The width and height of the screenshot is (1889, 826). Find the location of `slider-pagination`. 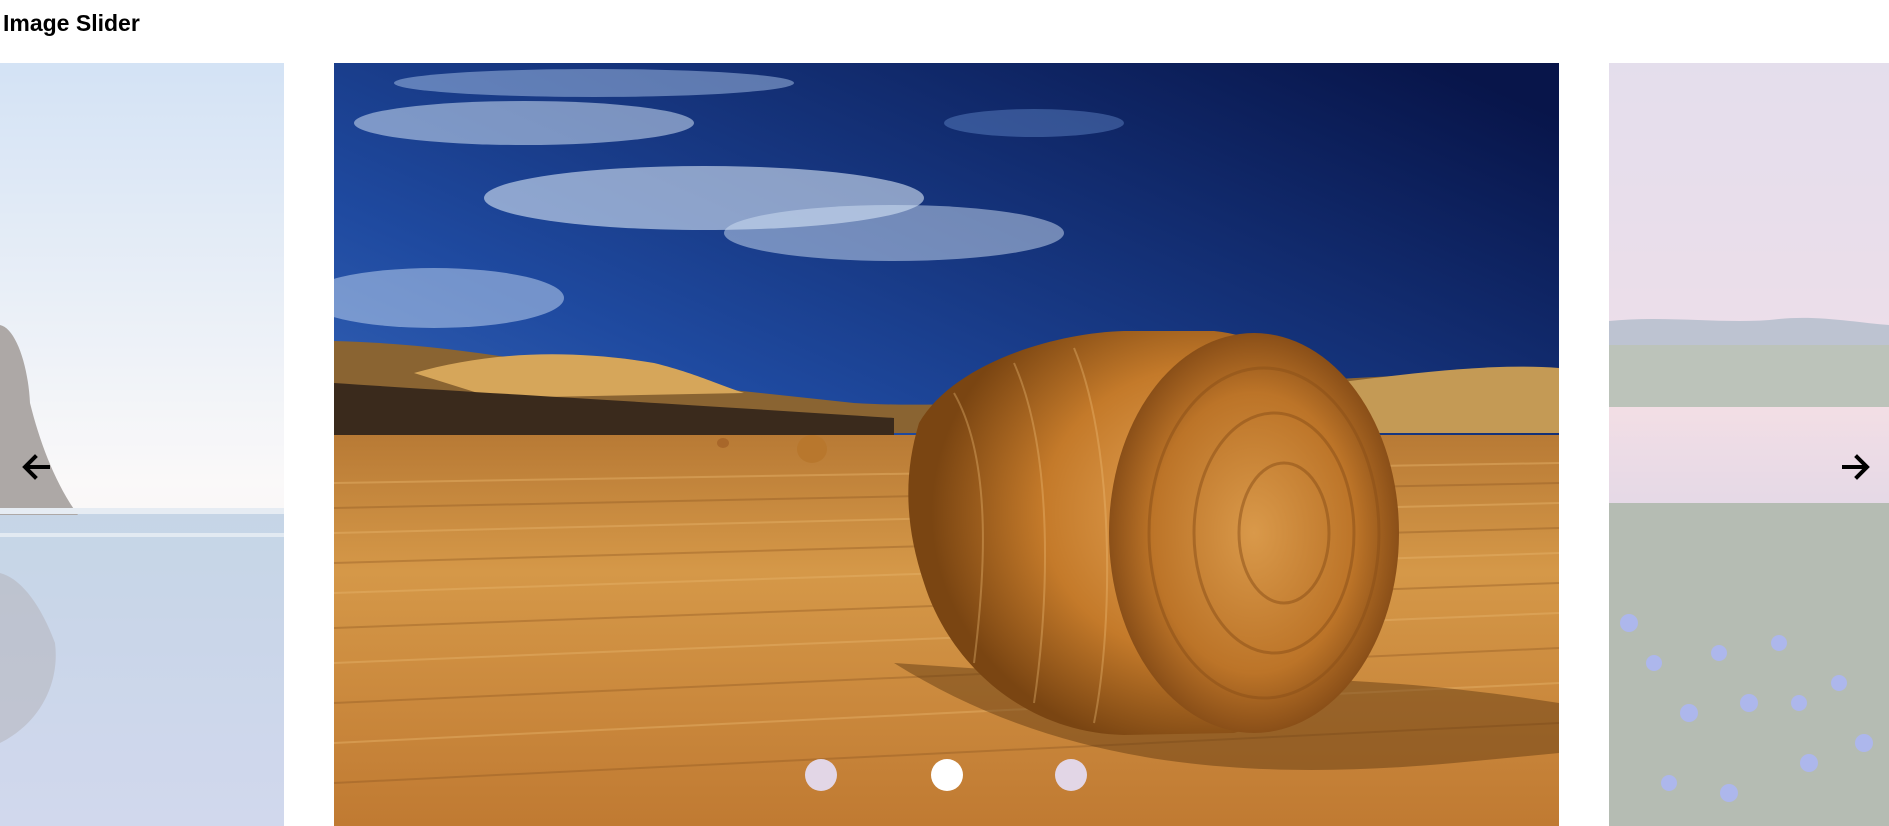

slider-pagination is located at coordinates (944, 776).